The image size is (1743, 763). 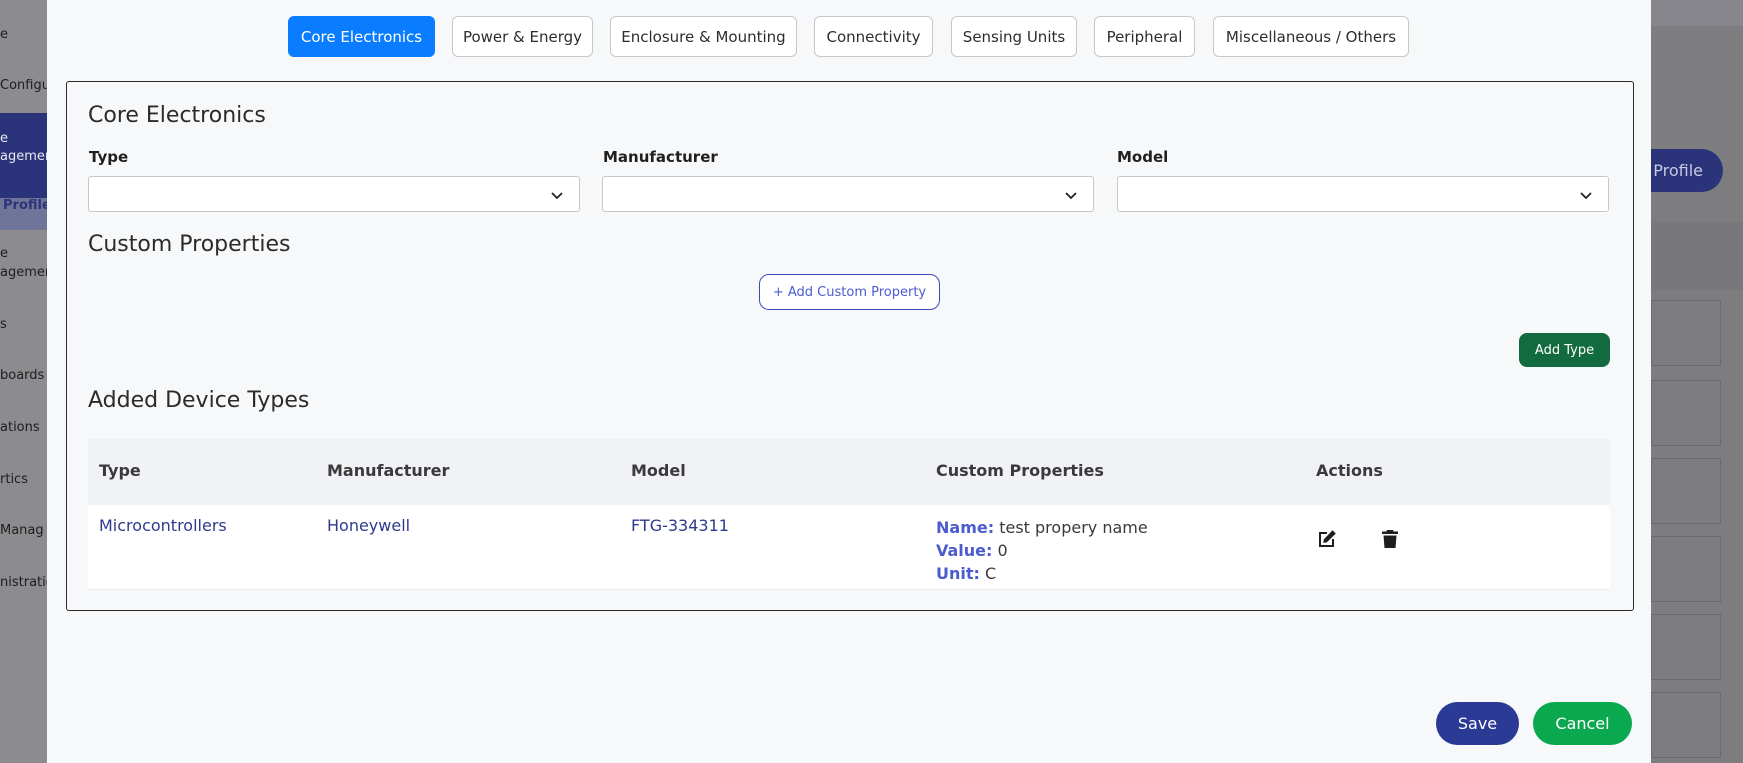 I want to click on background-content, so click(x=1697, y=381).